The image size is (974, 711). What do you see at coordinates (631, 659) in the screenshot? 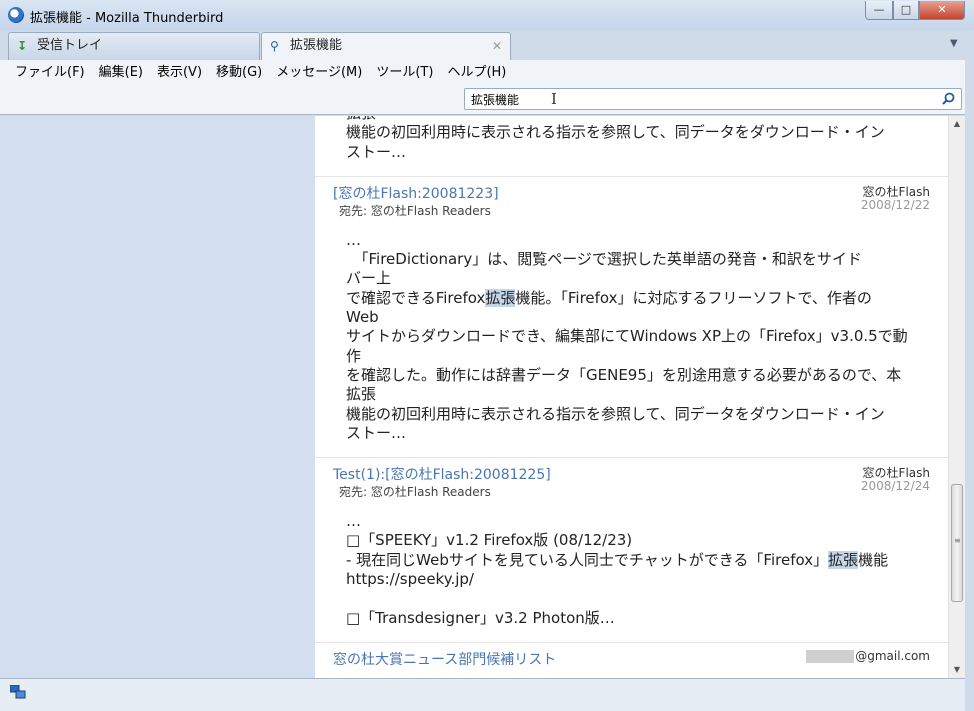
I see `search-result: 窓の杜大賞ニュース部門候補リスト @gmail.com` at bounding box center [631, 659].